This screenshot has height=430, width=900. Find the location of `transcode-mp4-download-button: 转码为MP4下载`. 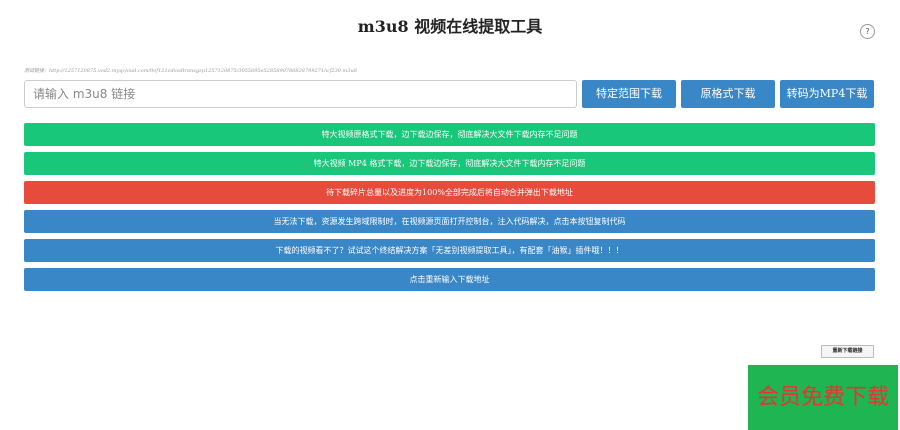

transcode-mp4-download-button: 转码为MP4下载 is located at coordinates (827, 94).